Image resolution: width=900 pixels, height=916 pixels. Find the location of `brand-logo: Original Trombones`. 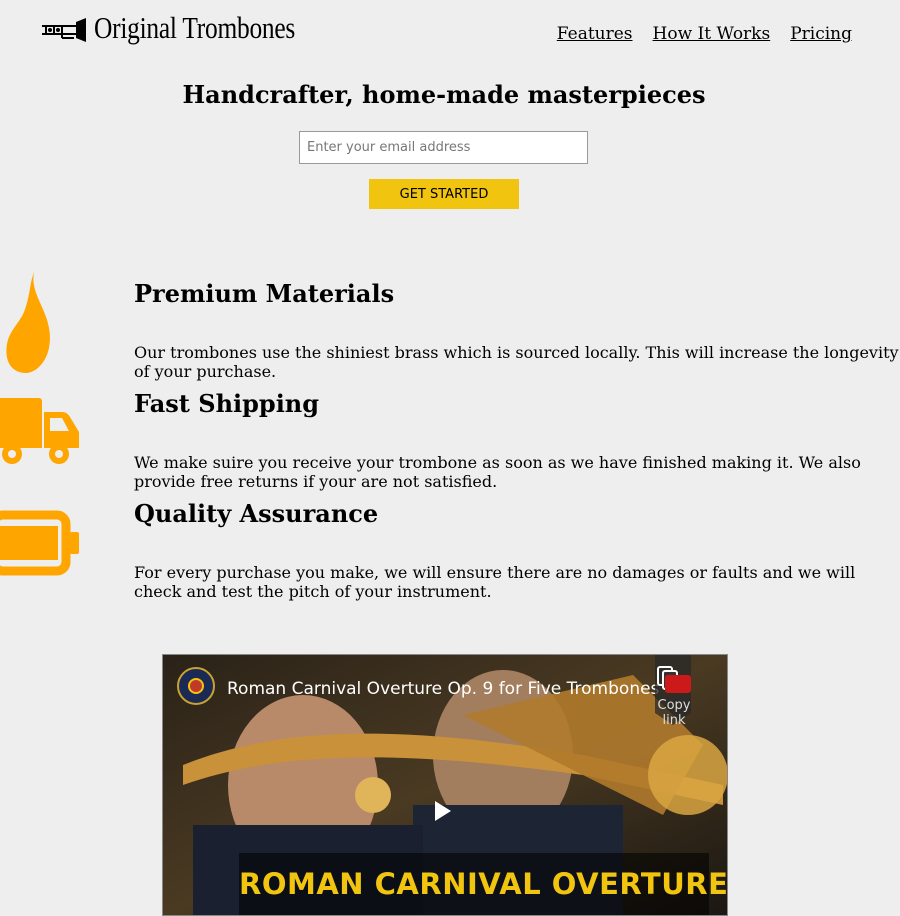

brand-logo: Original Trombones is located at coordinates (189, 28).